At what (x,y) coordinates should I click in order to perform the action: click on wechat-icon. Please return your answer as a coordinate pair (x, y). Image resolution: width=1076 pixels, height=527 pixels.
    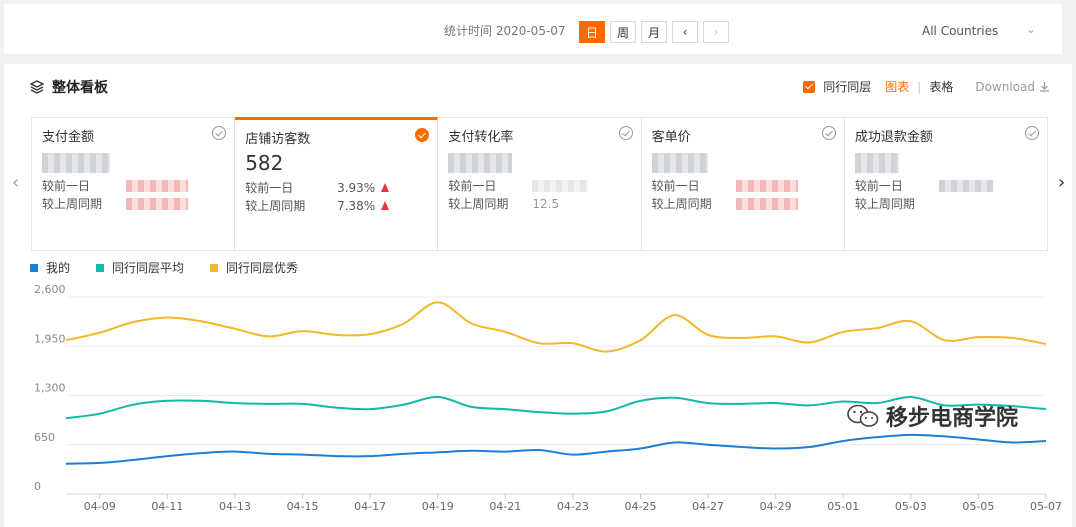
    Looking at the image, I should click on (863, 415).